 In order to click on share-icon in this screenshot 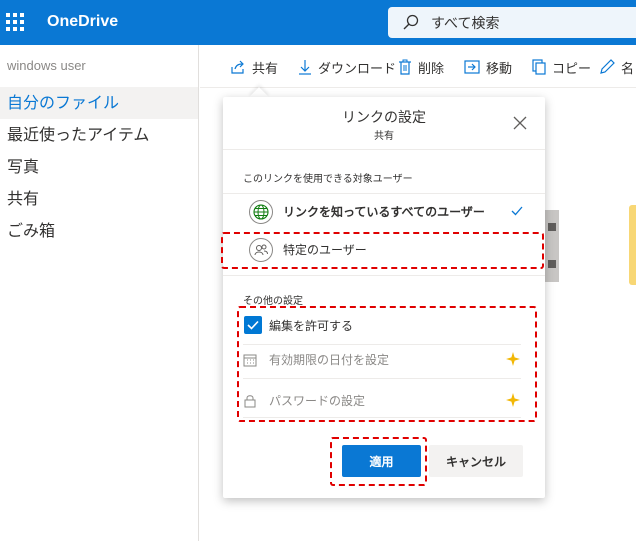, I will do `click(237, 67)`.